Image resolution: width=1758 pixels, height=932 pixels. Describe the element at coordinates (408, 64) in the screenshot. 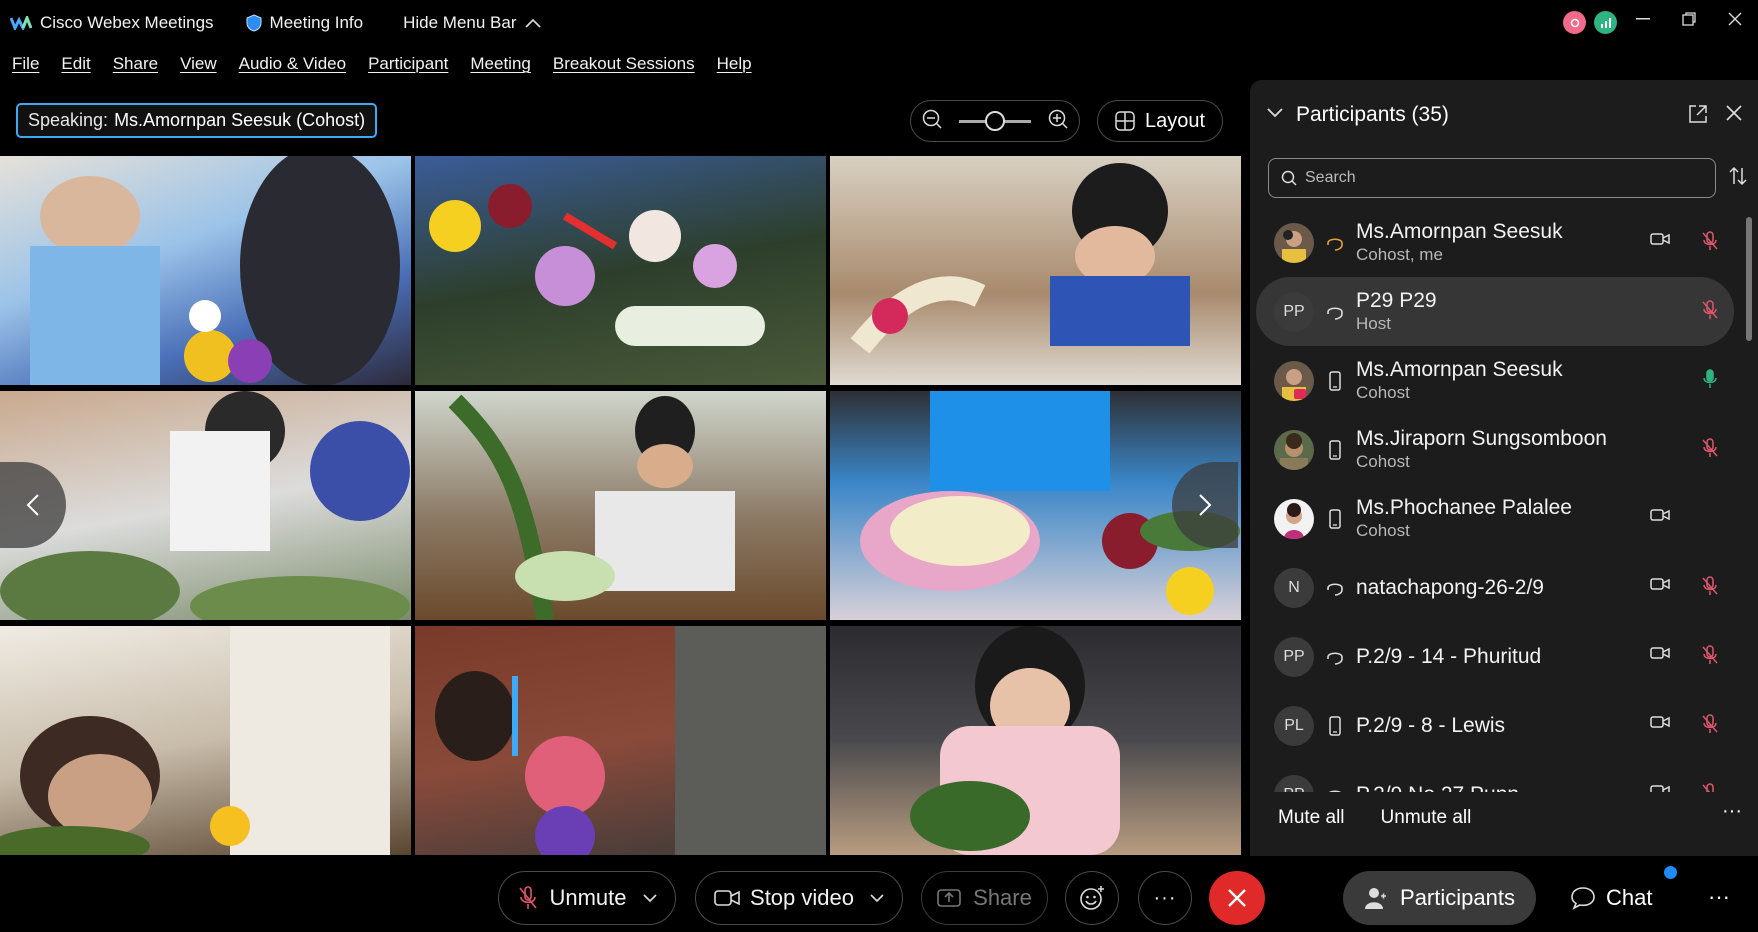

I see `menu-participant: Participant` at that location.